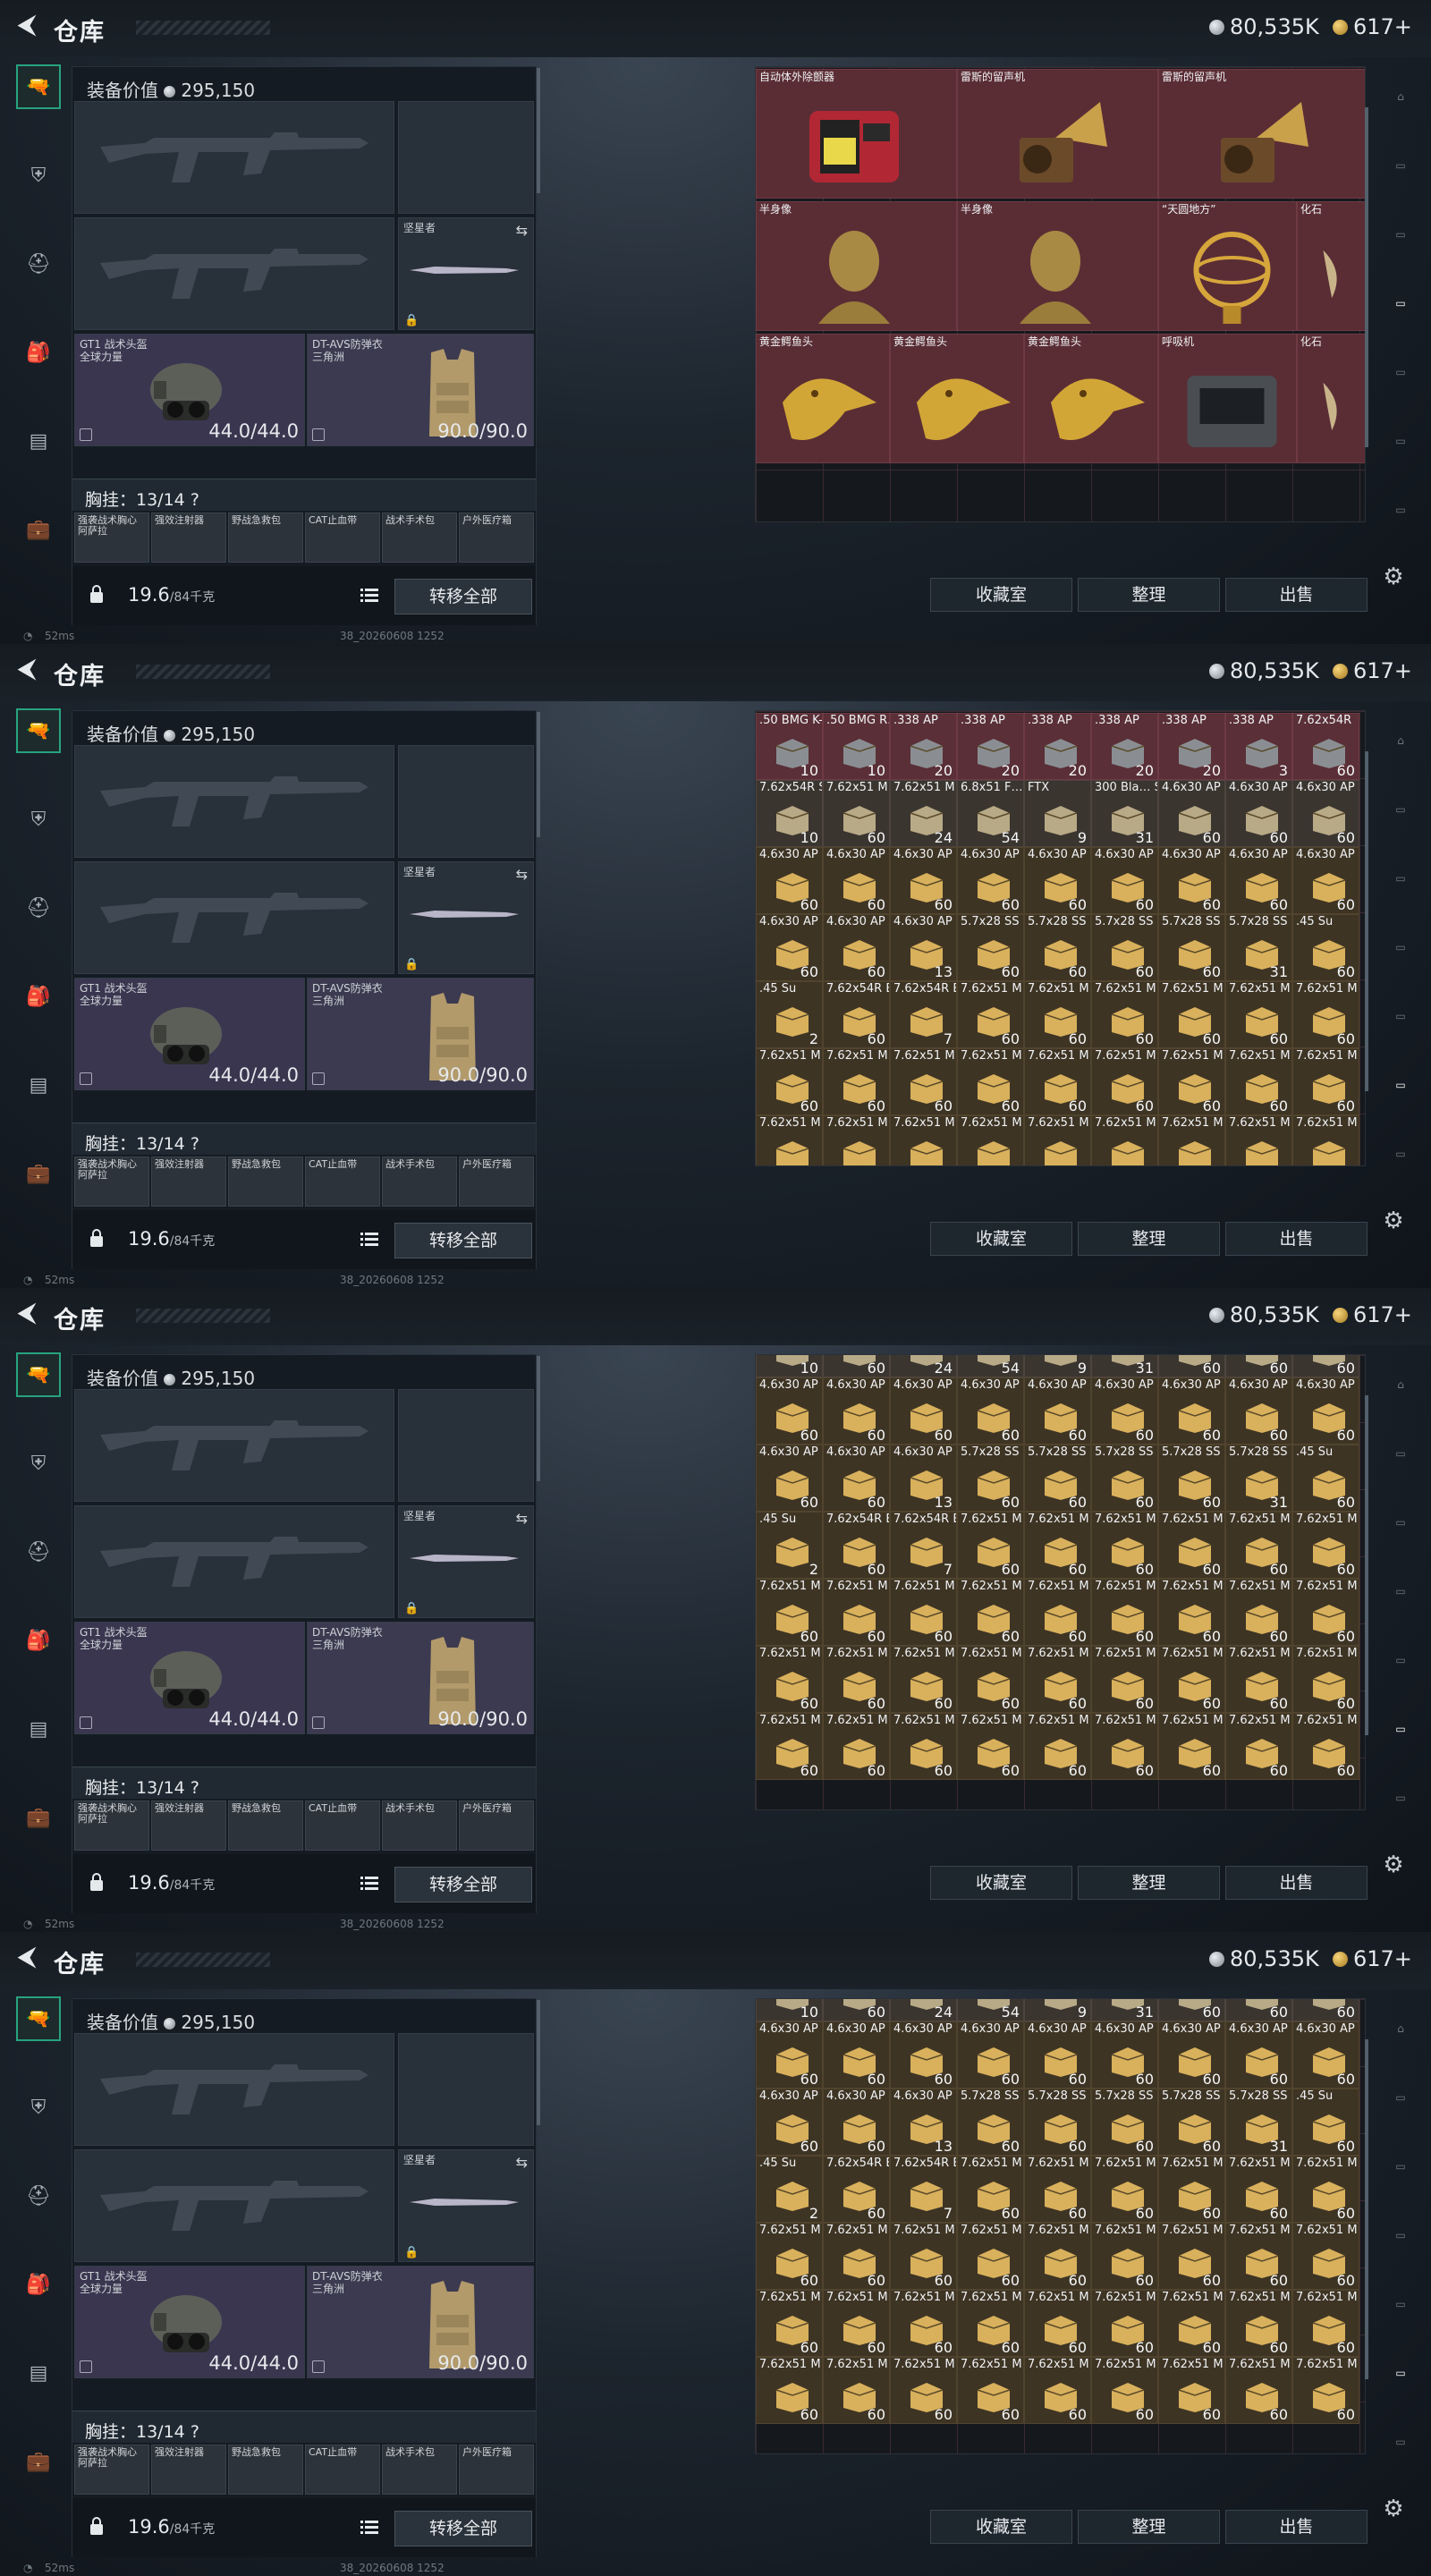 Image resolution: width=1431 pixels, height=2576 pixels. What do you see at coordinates (1001, 1883) in the screenshot?
I see `collection-room-button: 收藏室` at bounding box center [1001, 1883].